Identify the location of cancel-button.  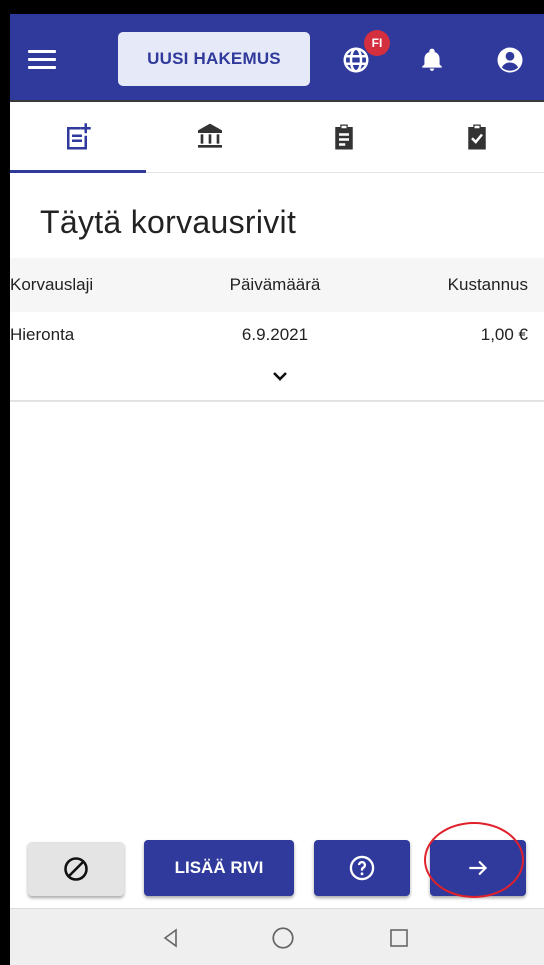
(76, 869).